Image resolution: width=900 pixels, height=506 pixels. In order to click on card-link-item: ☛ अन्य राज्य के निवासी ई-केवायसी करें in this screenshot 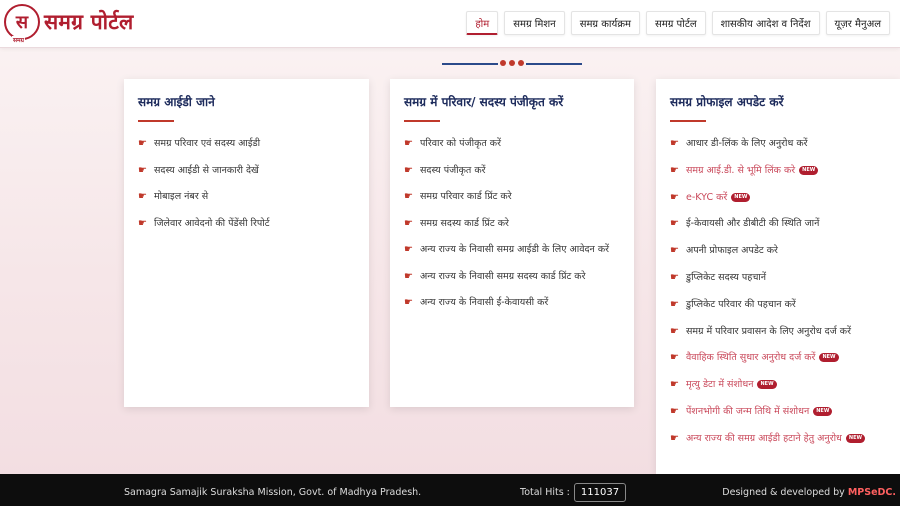, I will do `click(512, 302)`.